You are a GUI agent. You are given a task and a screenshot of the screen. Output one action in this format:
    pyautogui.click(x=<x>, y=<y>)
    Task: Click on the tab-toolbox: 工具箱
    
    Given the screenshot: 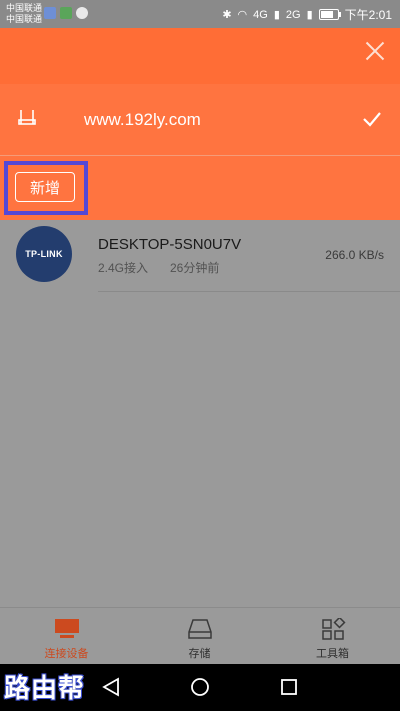 What is the action you would take?
    pyautogui.click(x=332, y=636)
    